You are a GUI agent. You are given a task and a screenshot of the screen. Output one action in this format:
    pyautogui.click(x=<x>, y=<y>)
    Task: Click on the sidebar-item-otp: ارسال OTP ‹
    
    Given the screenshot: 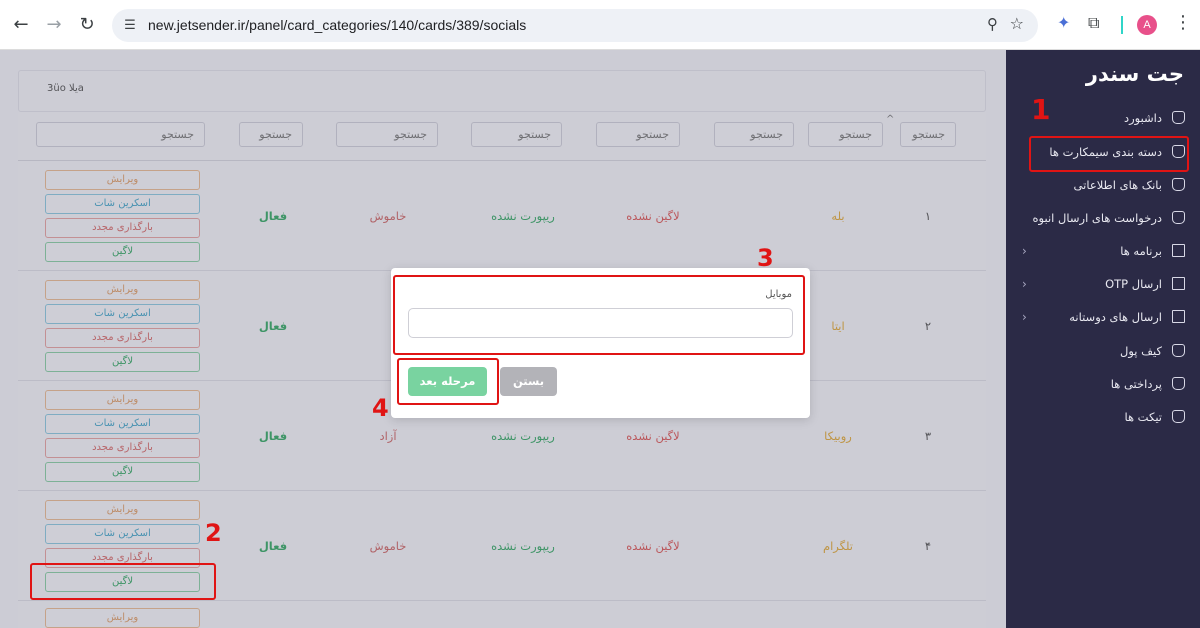 What is the action you would take?
    pyautogui.click(x=1104, y=284)
    